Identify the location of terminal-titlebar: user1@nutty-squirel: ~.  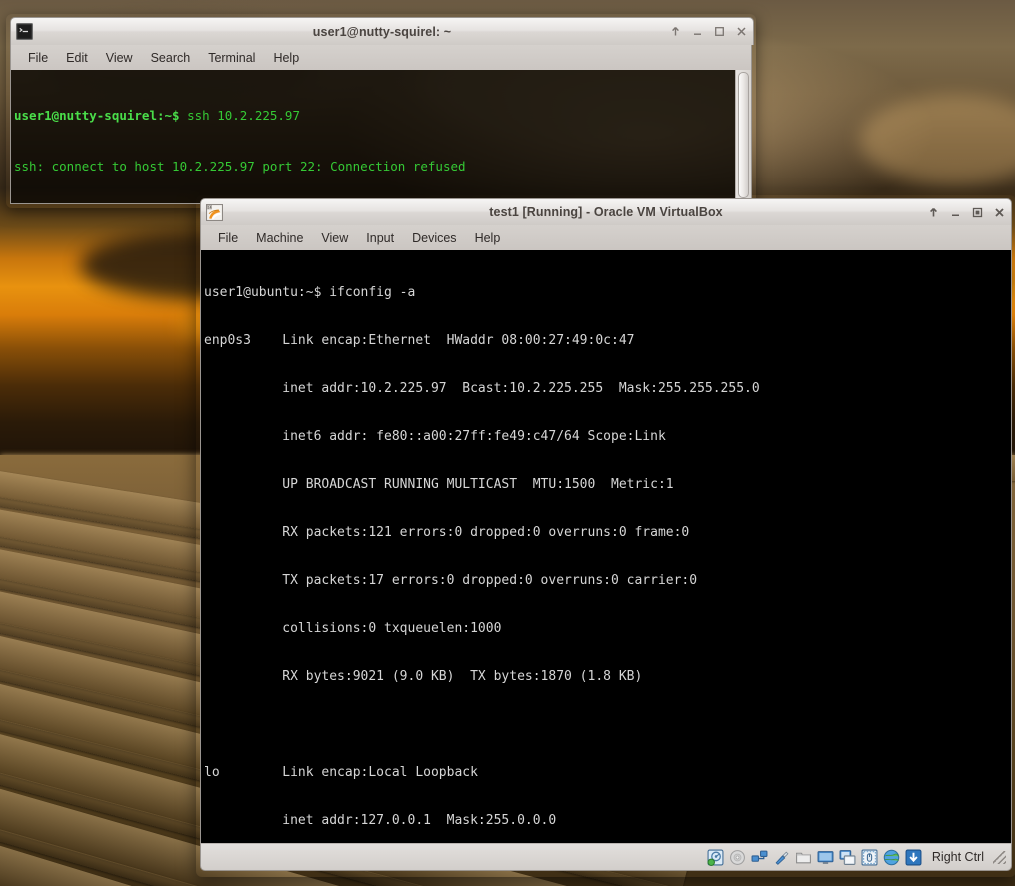
(382, 31).